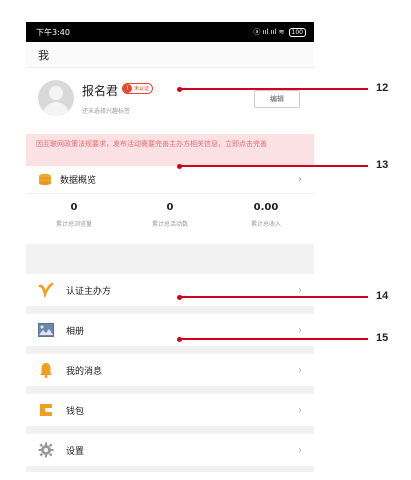  I want to click on page-title: 我, so click(43, 55).